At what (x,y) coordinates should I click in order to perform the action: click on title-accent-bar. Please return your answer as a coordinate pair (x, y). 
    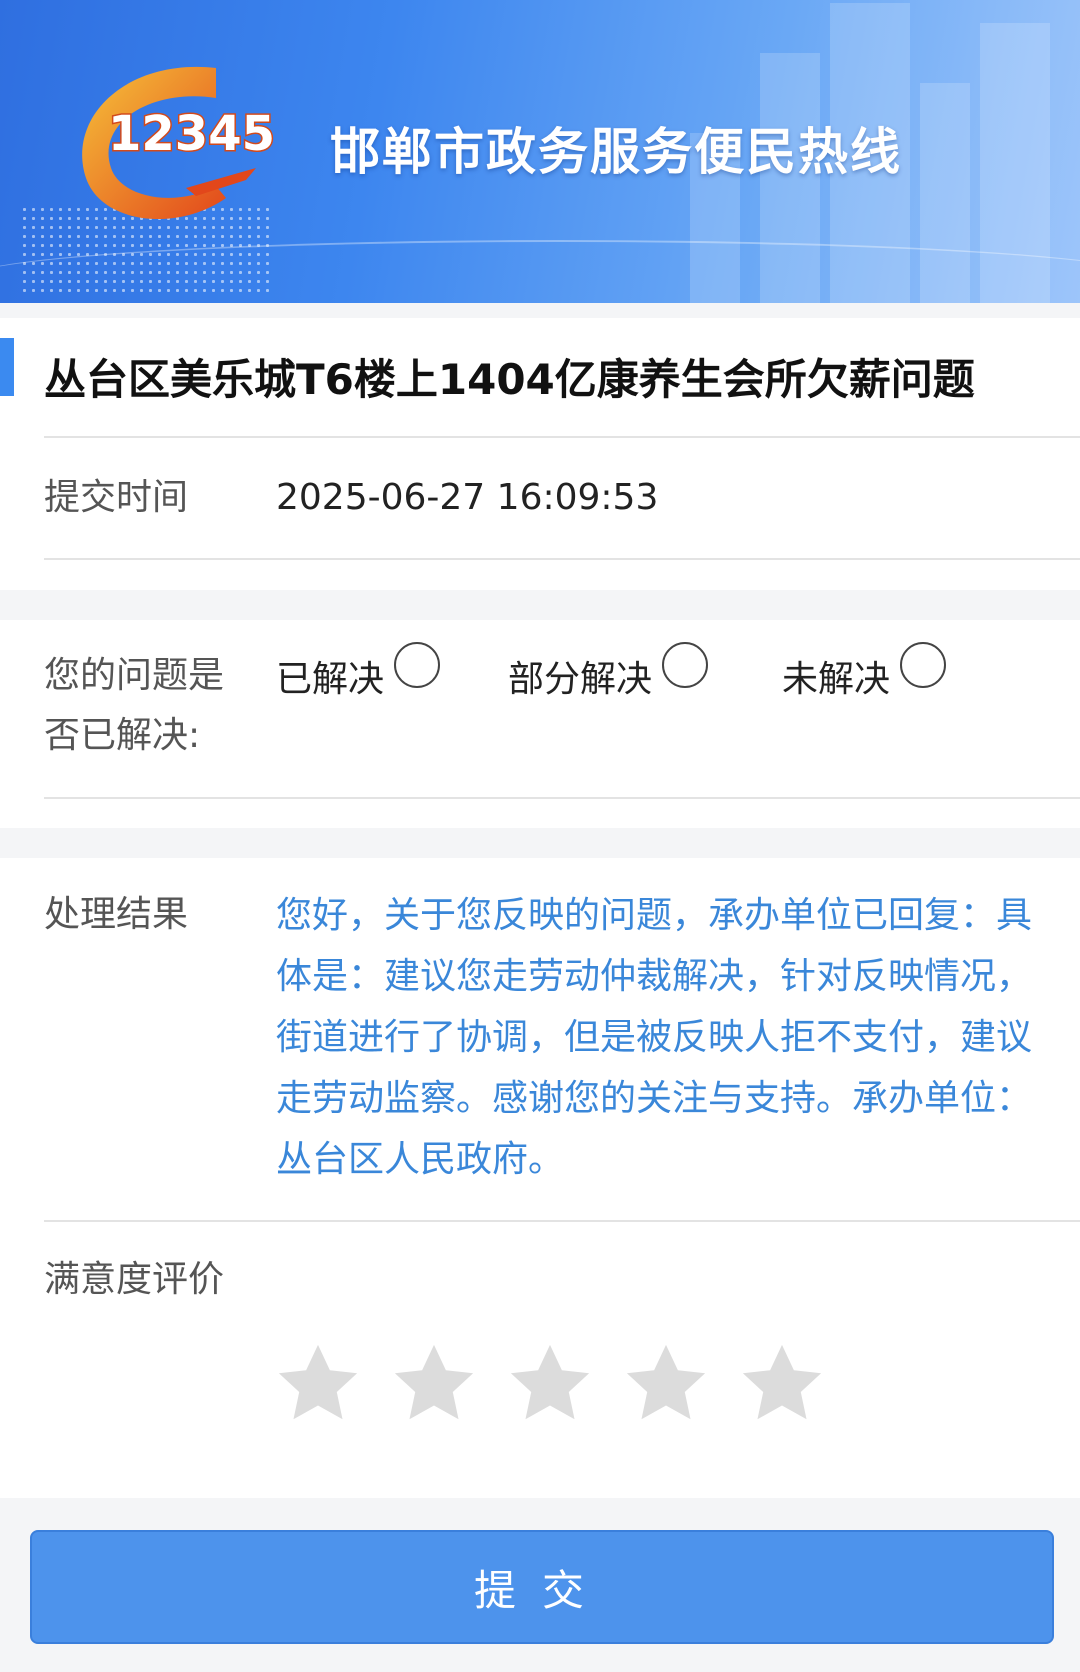
    Looking at the image, I should click on (7, 367).